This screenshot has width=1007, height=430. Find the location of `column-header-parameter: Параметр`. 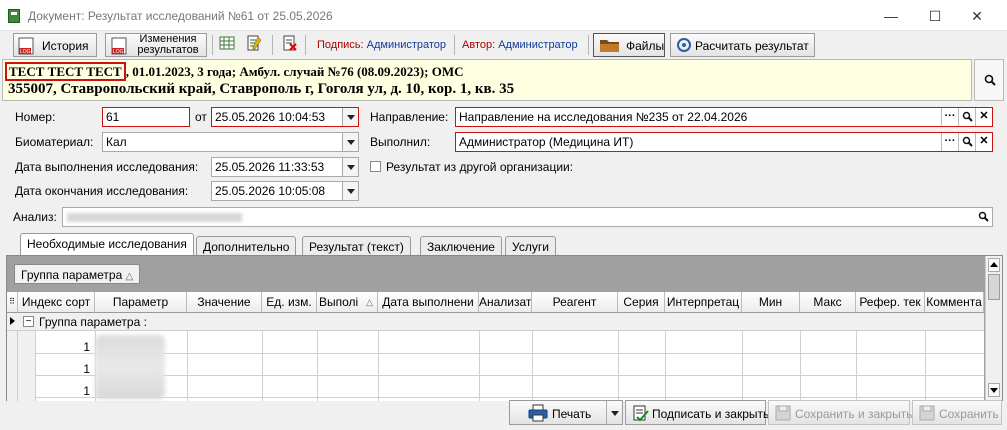

column-header-parameter: Параметр is located at coordinates (141, 302).